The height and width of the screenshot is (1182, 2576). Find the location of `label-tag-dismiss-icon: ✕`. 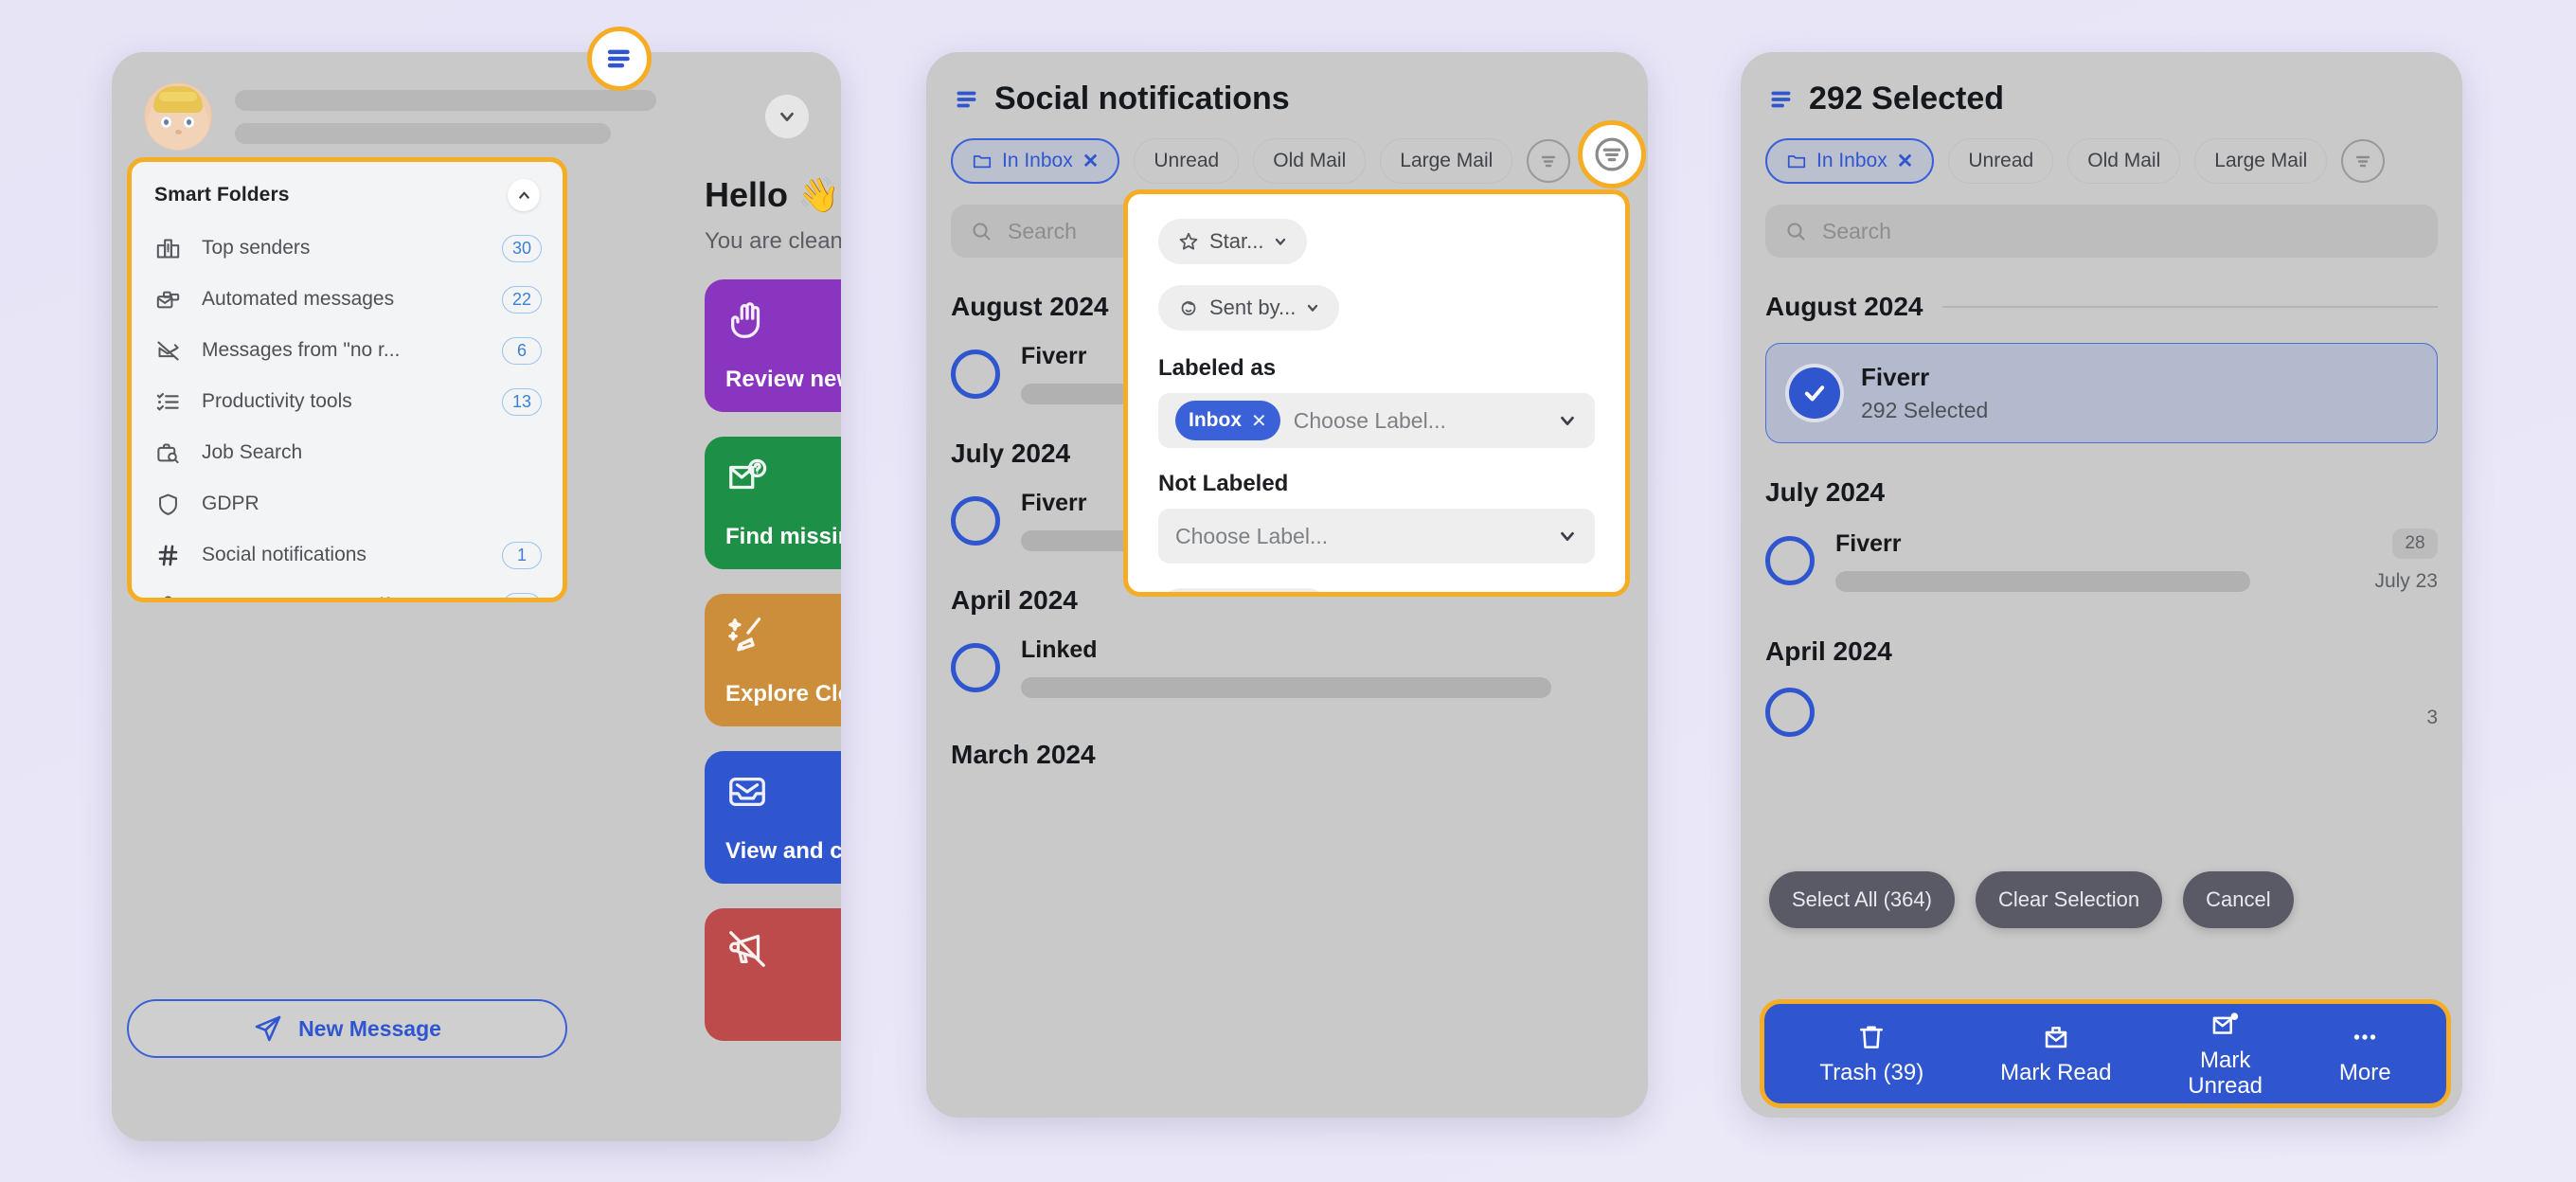

label-tag-dismiss-icon: ✕ is located at coordinates (1259, 421).